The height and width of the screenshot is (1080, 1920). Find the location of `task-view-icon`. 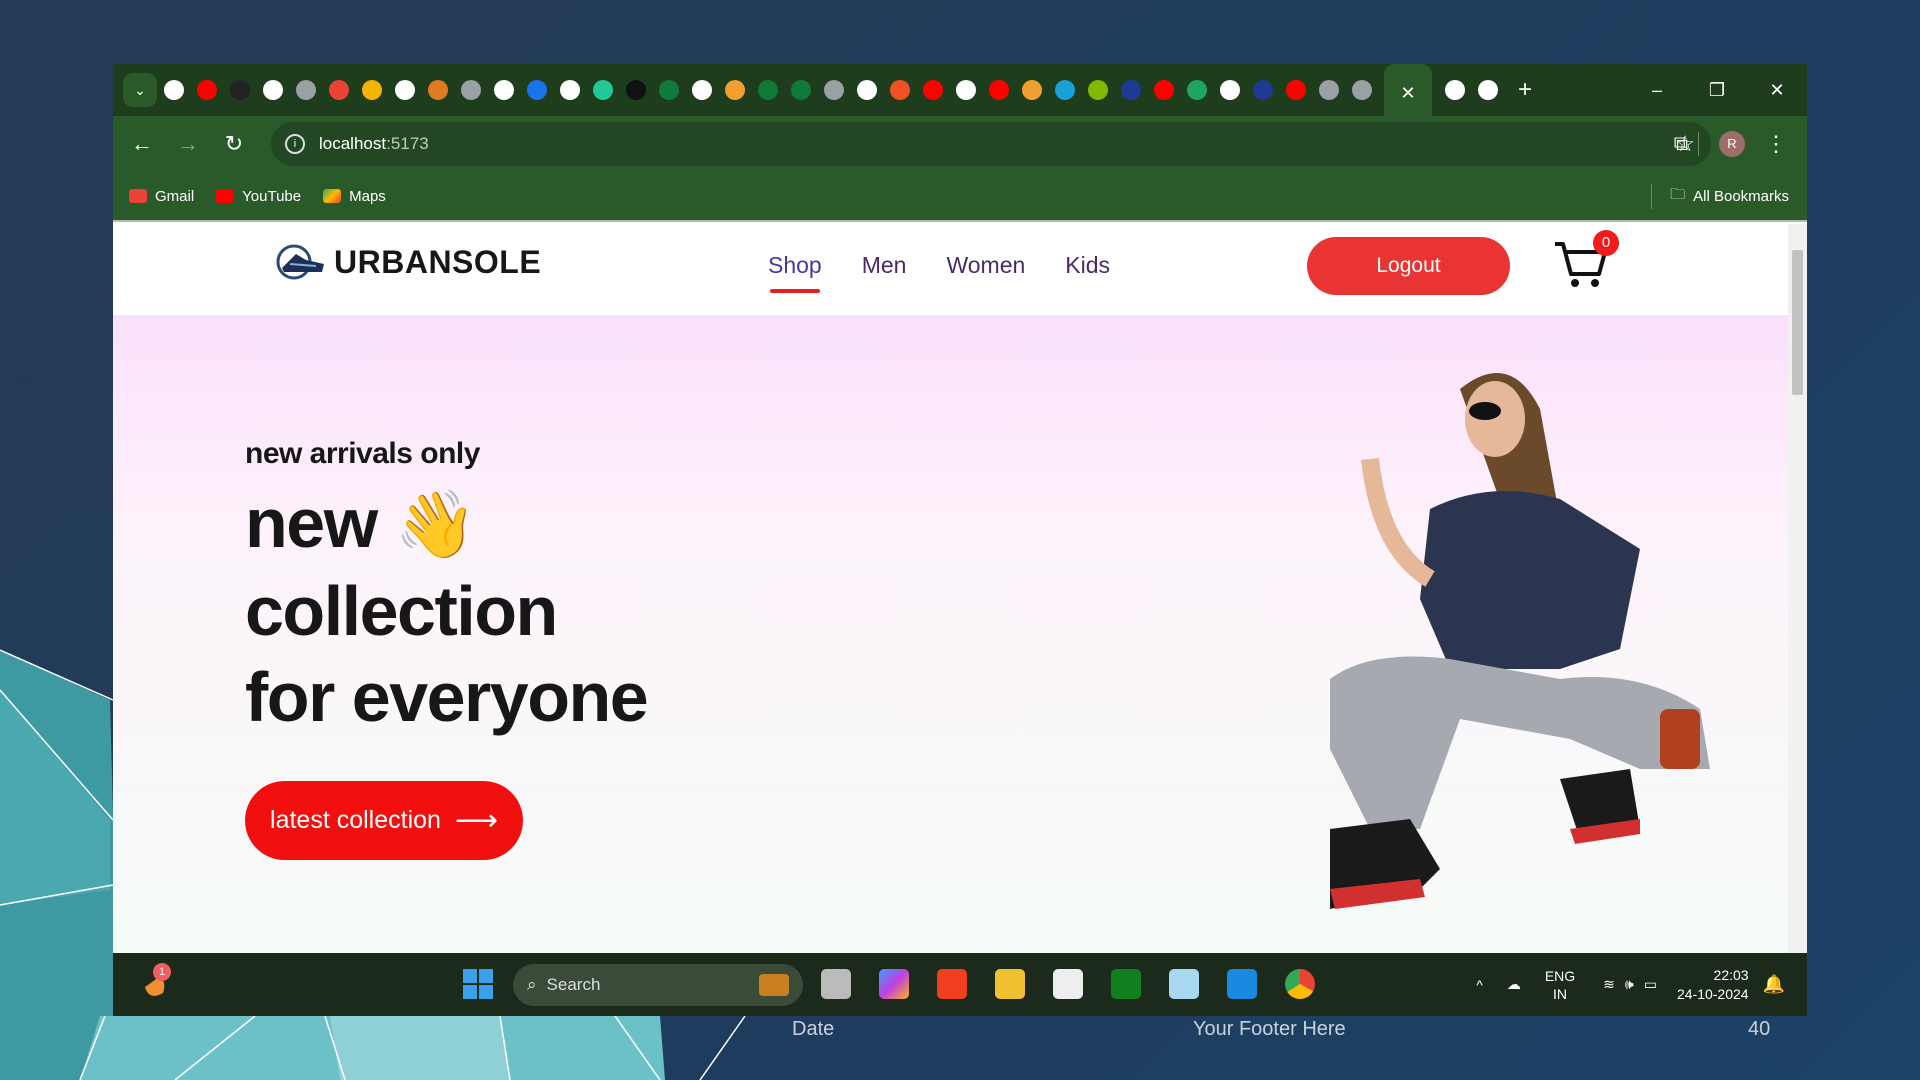

task-view-icon is located at coordinates (836, 984).